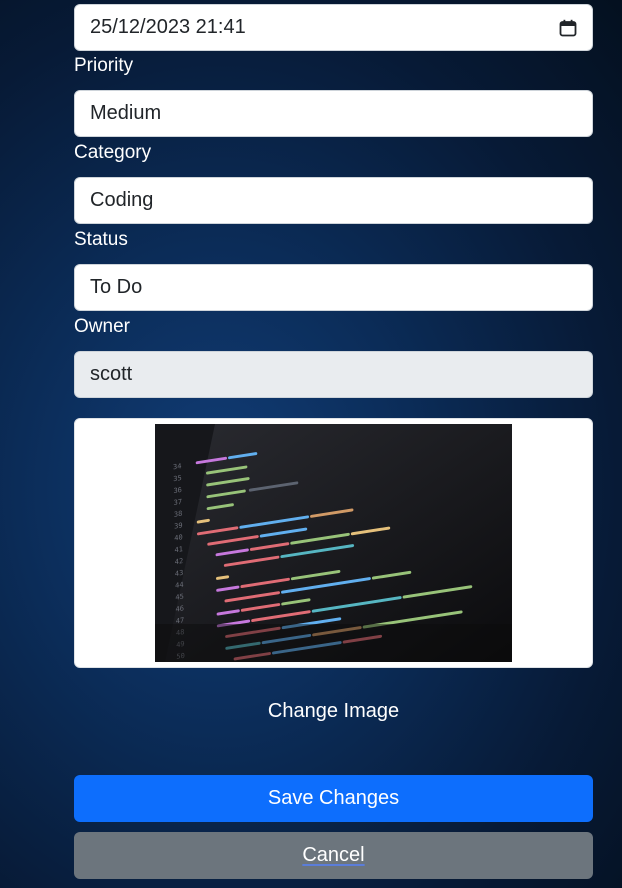  I want to click on svg-text: 39, so click(178, 525).